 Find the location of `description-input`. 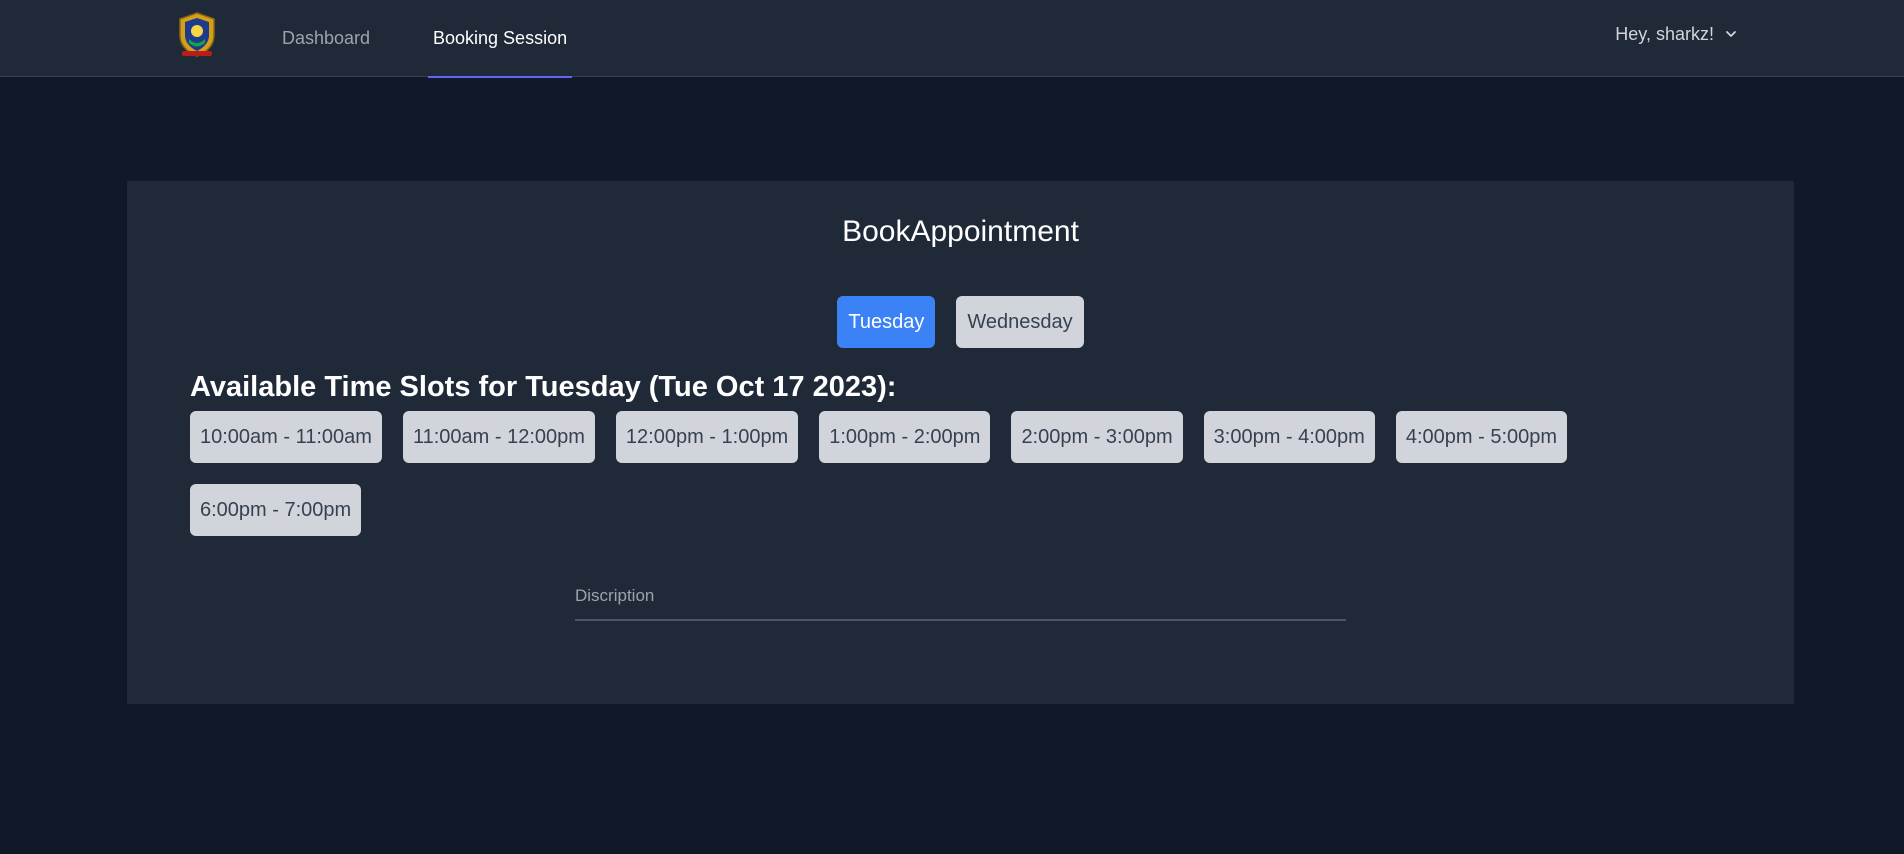

description-input is located at coordinates (960, 597).